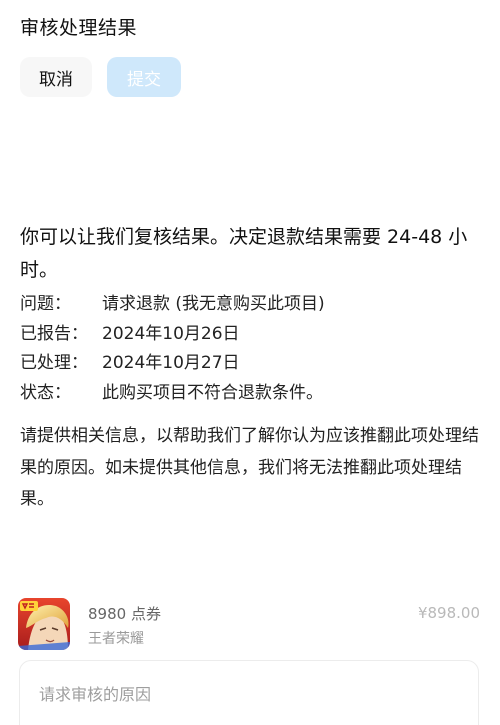 The height and width of the screenshot is (725, 500). What do you see at coordinates (144, 77) in the screenshot?
I see `submit-button: 提交` at bounding box center [144, 77].